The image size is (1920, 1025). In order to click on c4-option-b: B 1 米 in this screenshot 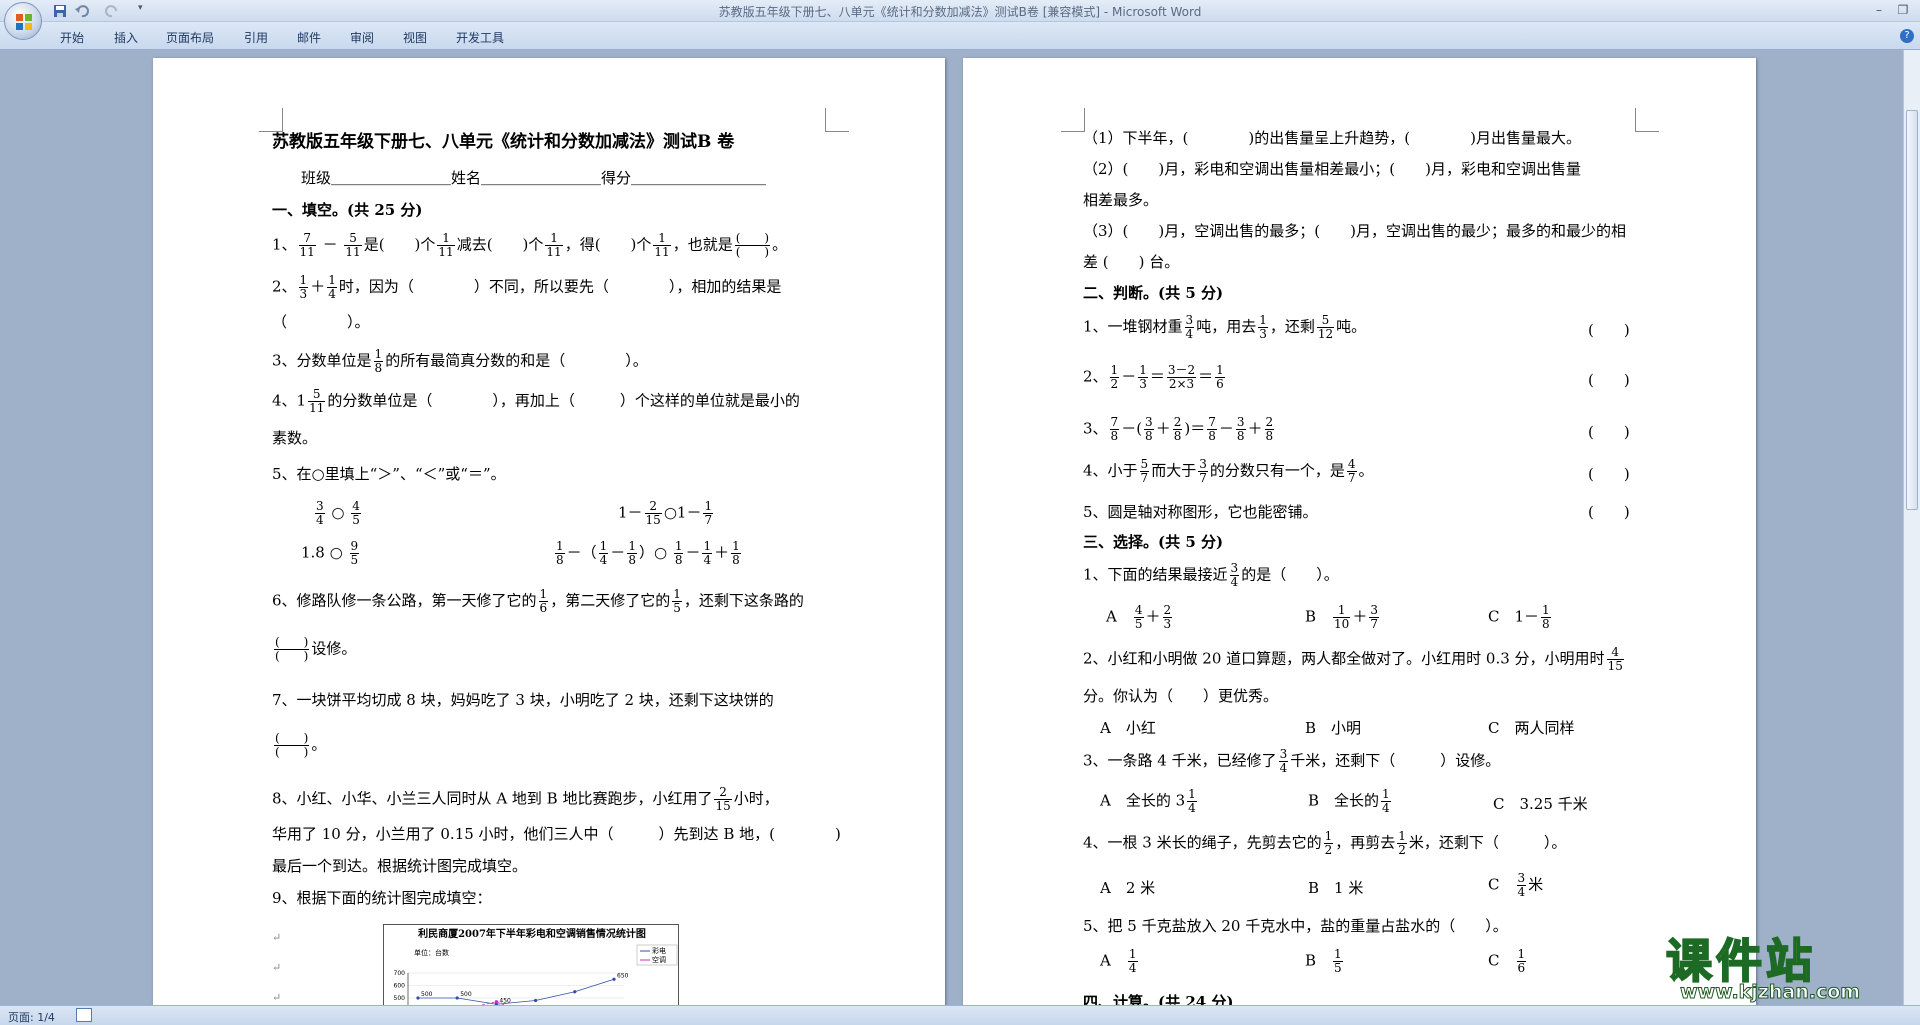, I will do `click(1335, 888)`.